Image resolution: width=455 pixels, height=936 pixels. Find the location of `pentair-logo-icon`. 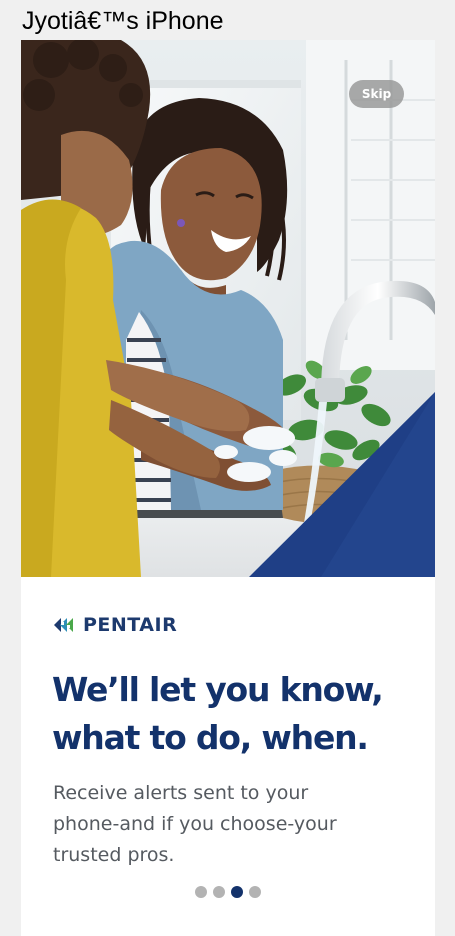

pentair-logo-icon is located at coordinates (63, 625).